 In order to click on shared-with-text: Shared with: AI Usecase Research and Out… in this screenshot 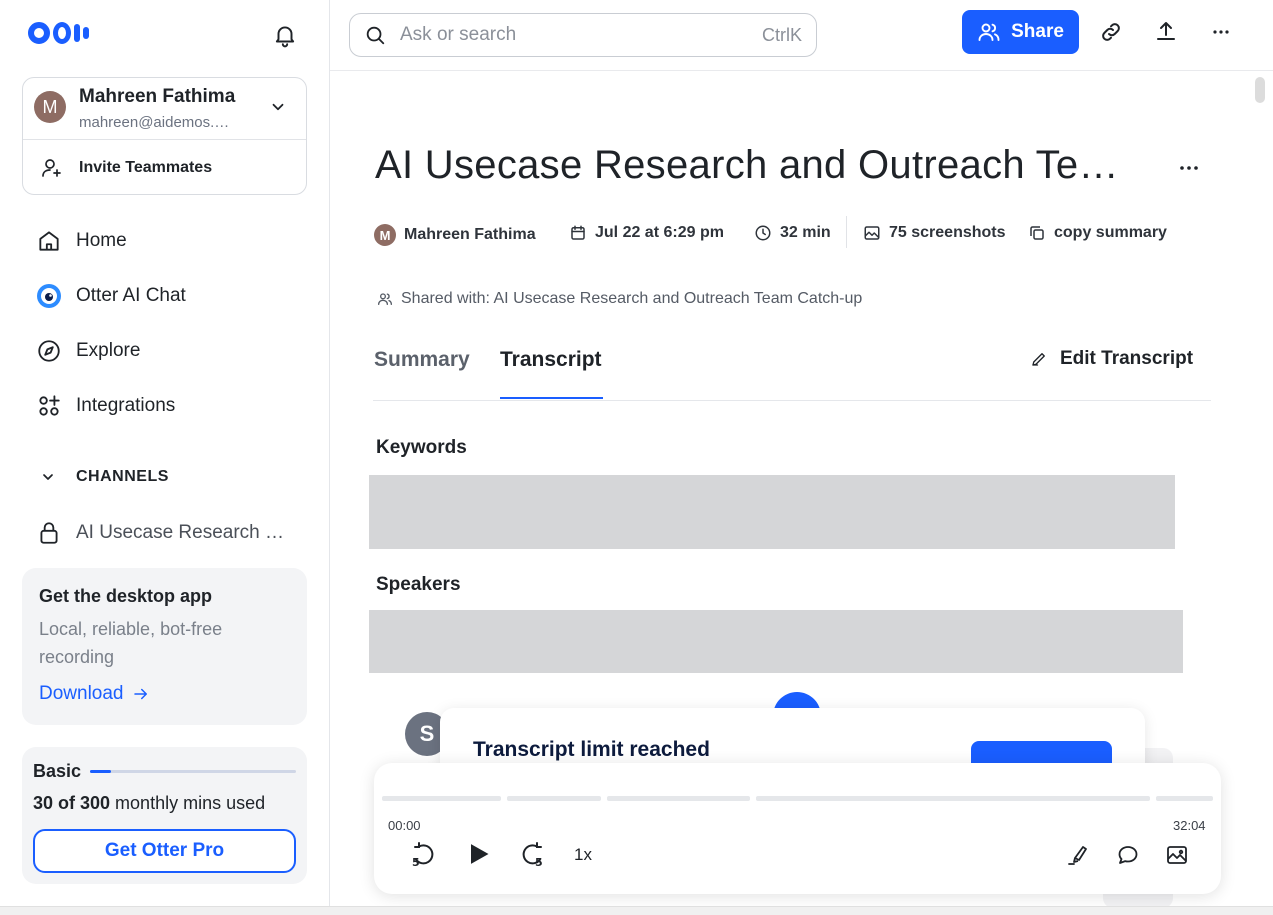, I will do `click(632, 298)`.